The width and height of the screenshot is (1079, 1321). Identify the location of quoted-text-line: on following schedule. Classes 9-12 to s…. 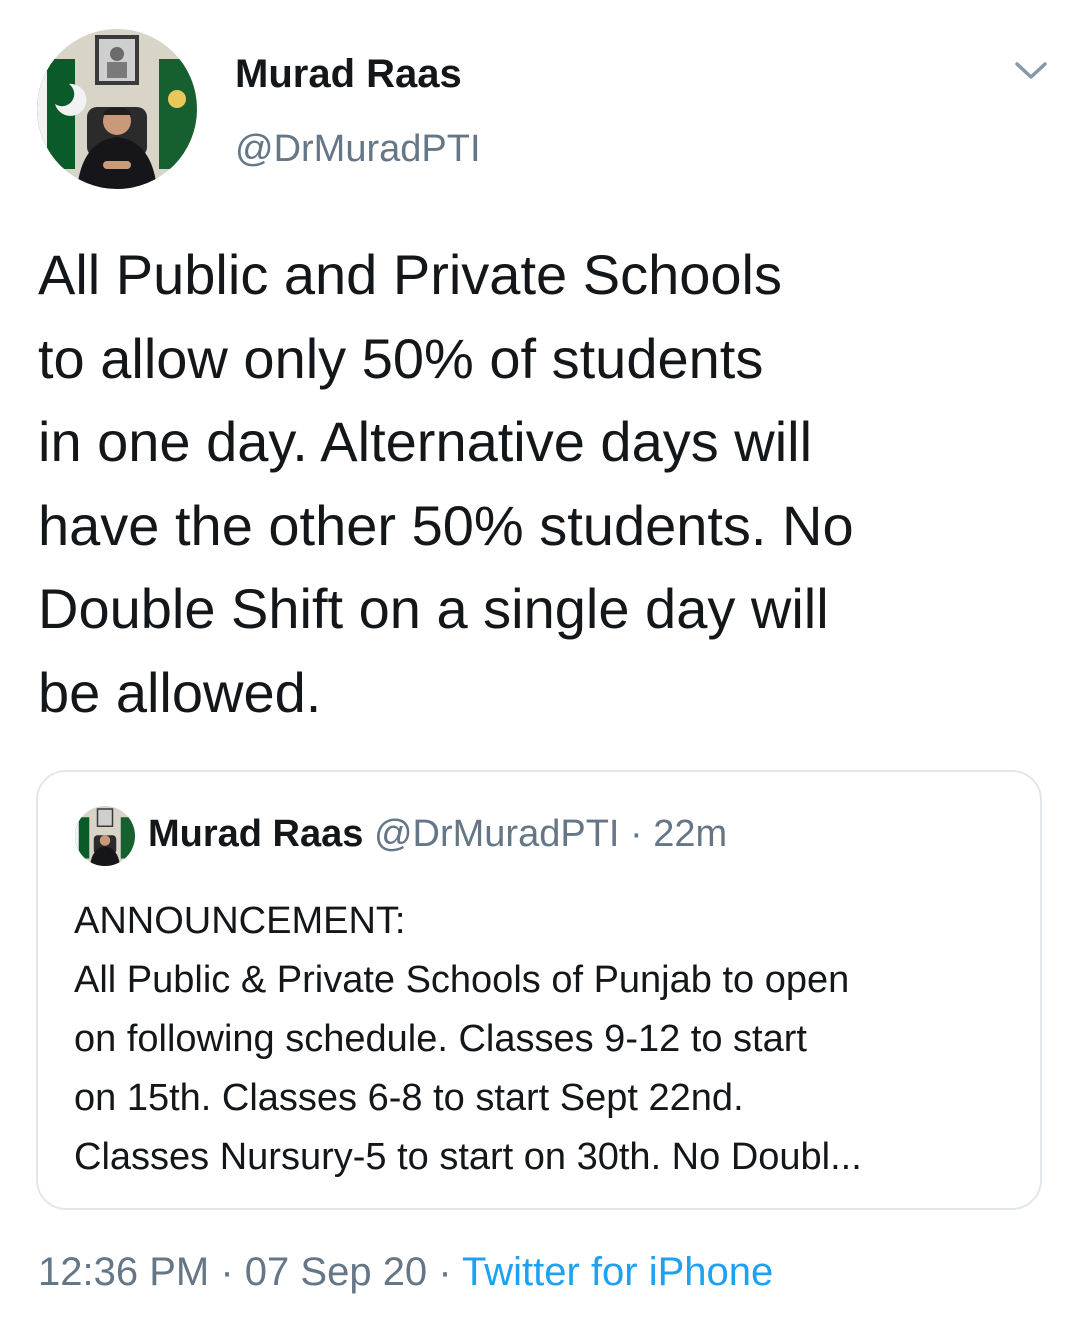
(440, 1039).